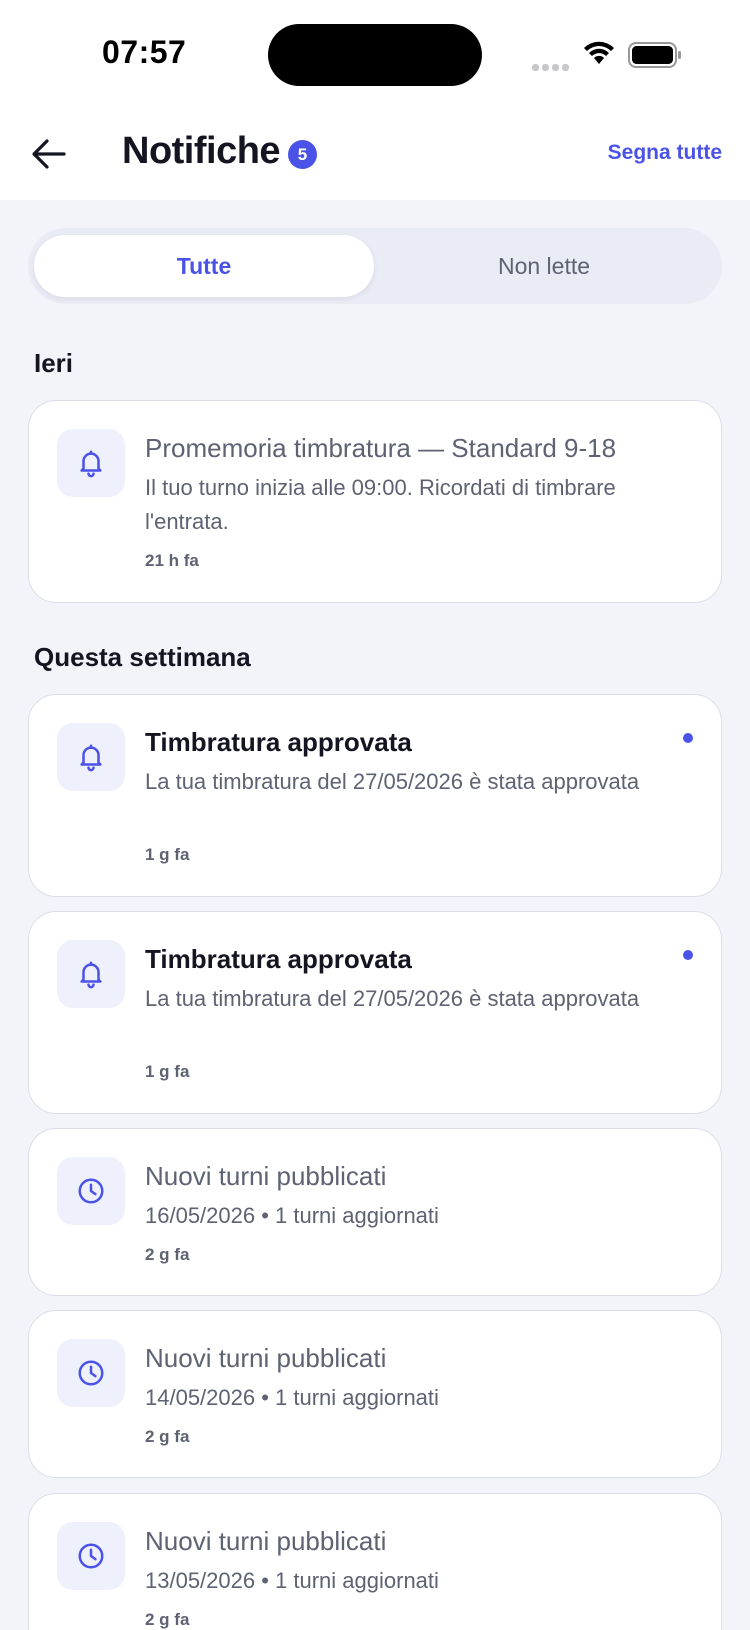 Image resolution: width=750 pixels, height=1630 pixels. I want to click on cellular-signal-icon, so click(552, 67).